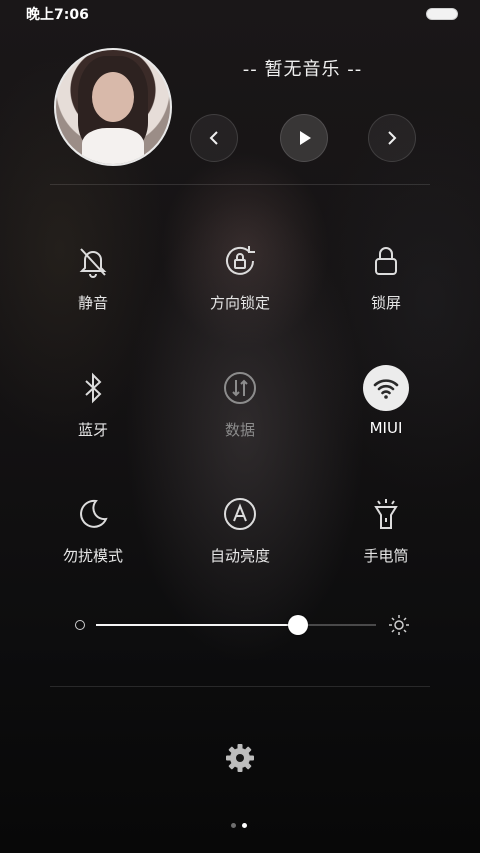 The width and height of the screenshot is (480, 853). Describe the element at coordinates (240, 388) in the screenshot. I see `mobile-data-icon` at that location.